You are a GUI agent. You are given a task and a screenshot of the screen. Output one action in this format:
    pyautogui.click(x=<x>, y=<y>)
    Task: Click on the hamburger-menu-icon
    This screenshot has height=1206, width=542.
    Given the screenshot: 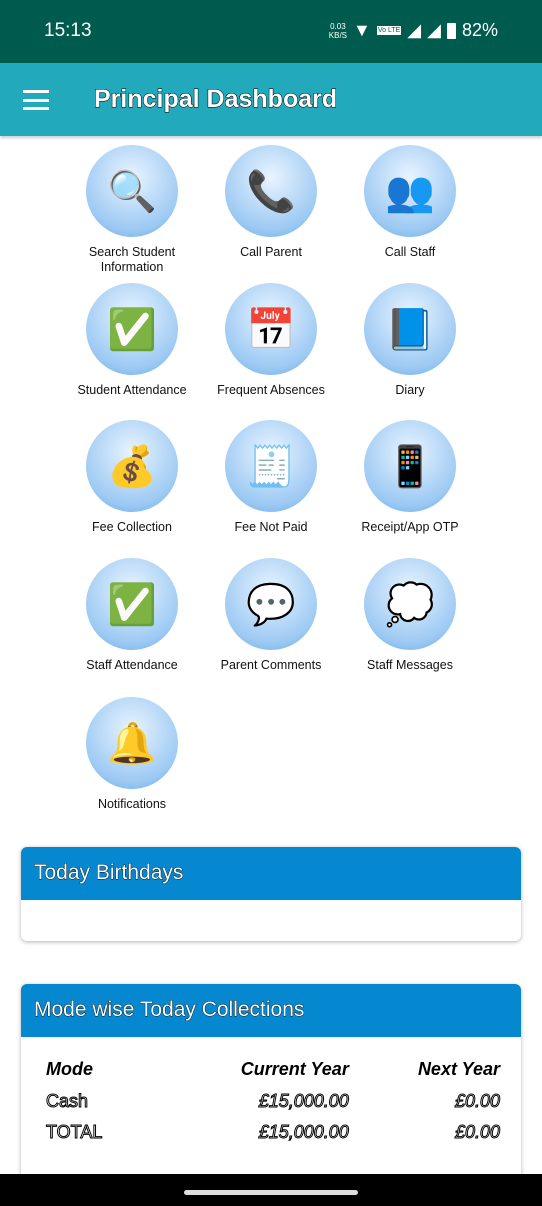 What is the action you would take?
    pyautogui.click(x=36, y=100)
    